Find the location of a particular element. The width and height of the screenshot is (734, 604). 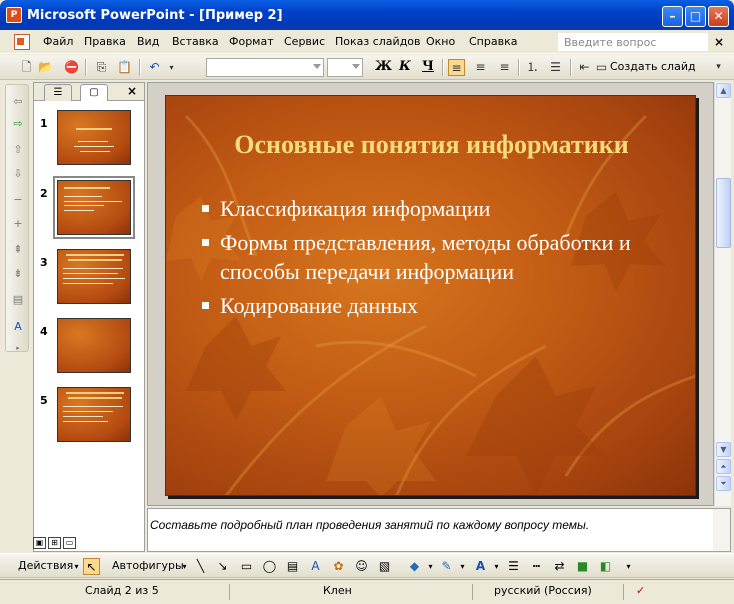

actions-menu: Действия is located at coordinates (45, 565).